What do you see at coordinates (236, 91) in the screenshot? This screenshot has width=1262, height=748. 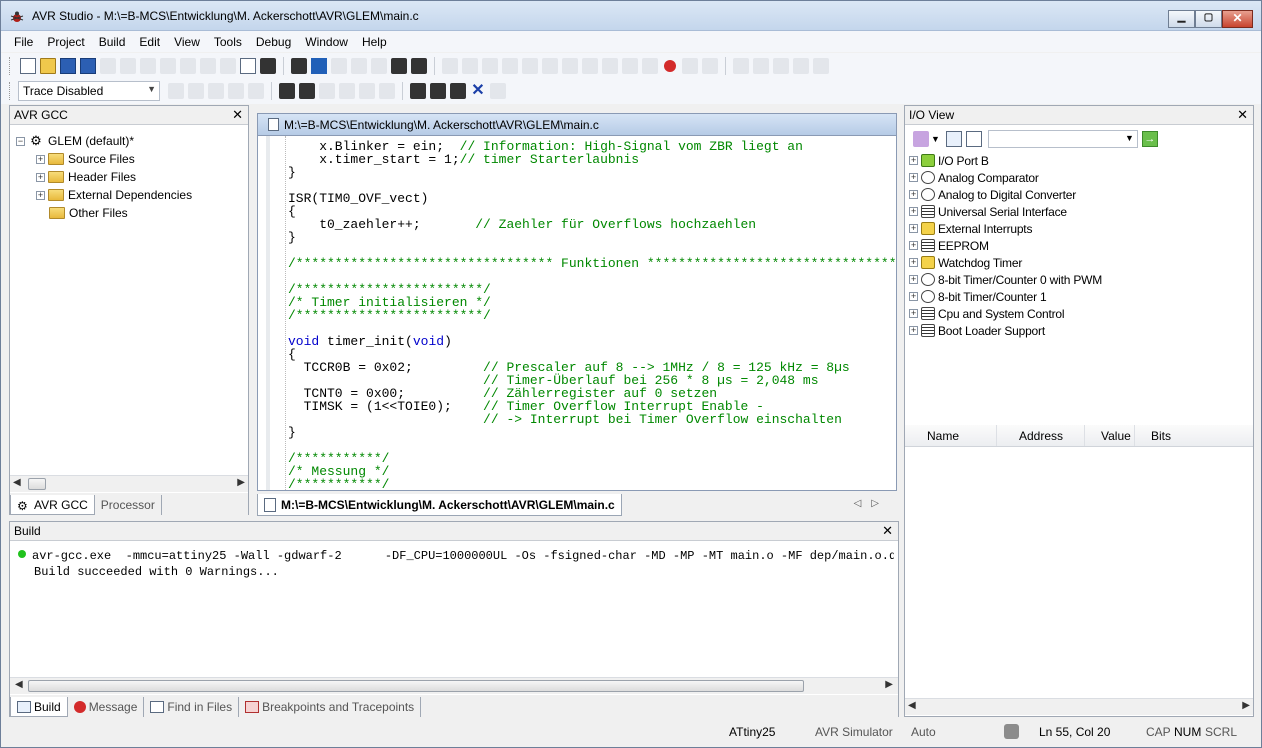 I see `trace-down-icon` at bounding box center [236, 91].